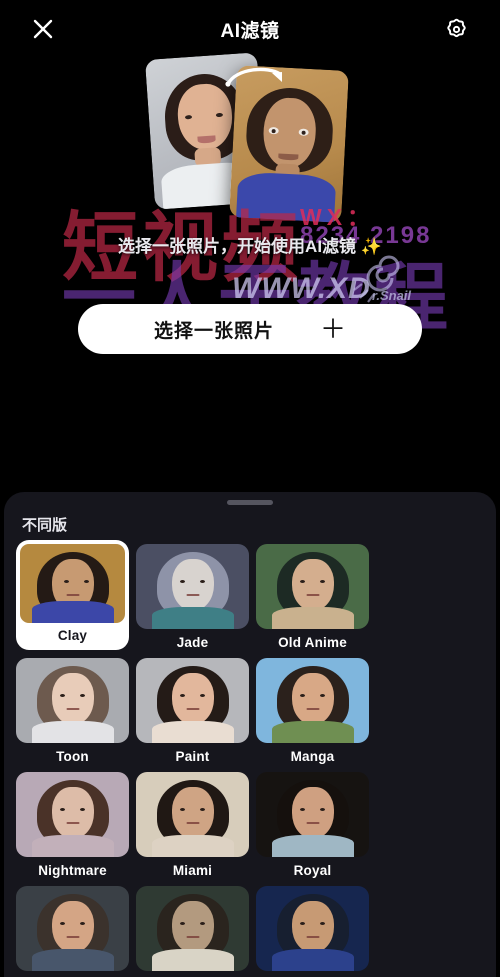 The image size is (500, 977). What do you see at coordinates (250, 246) in the screenshot?
I see `promo-subtitle: 选择一张照片，开始使用AI滤镜 ✨` at bounding box center [250, 246].